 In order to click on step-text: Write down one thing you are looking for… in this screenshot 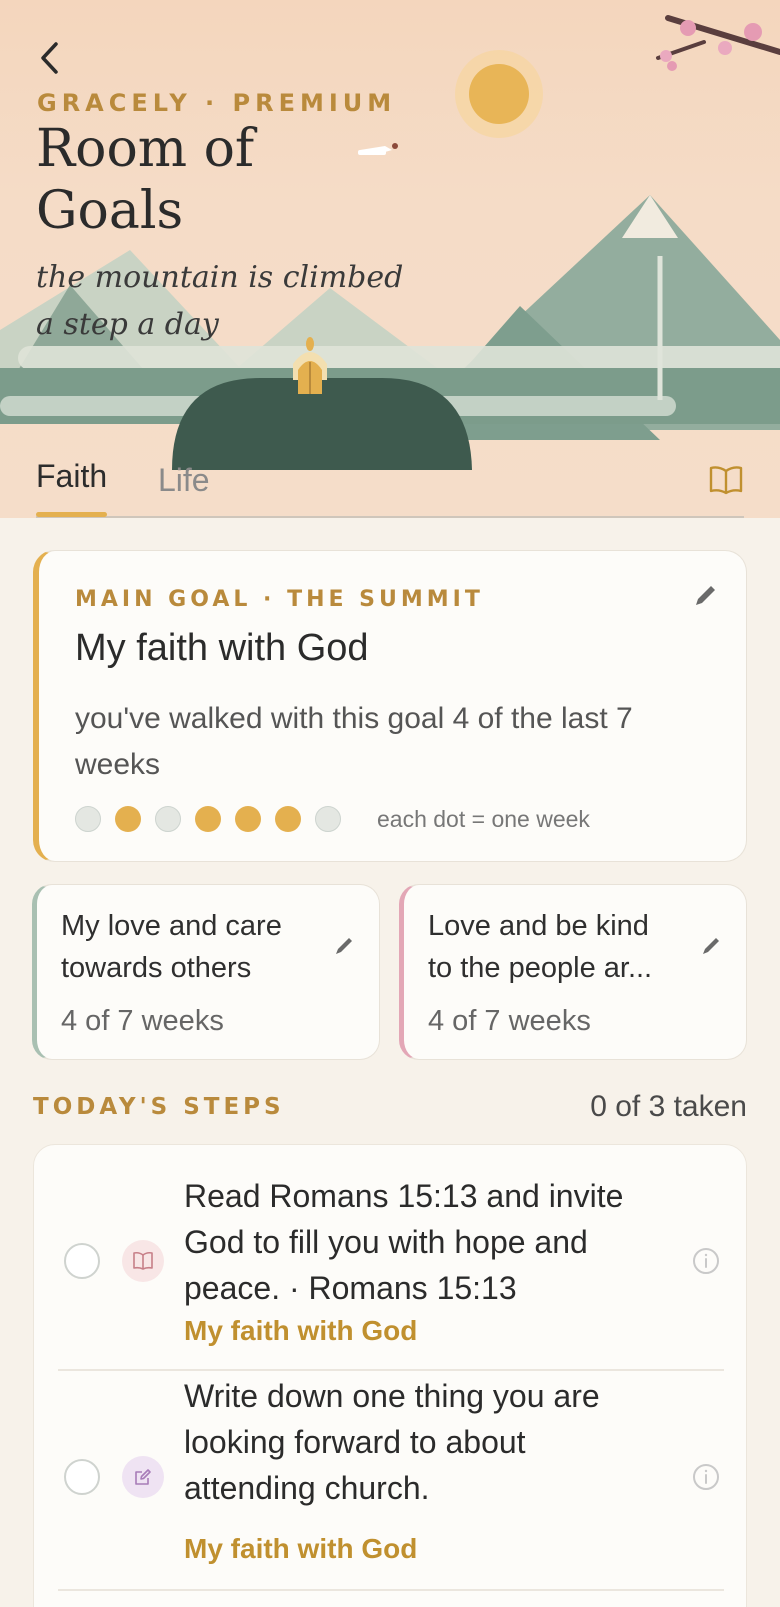, I will do `click(392, 1442)`.